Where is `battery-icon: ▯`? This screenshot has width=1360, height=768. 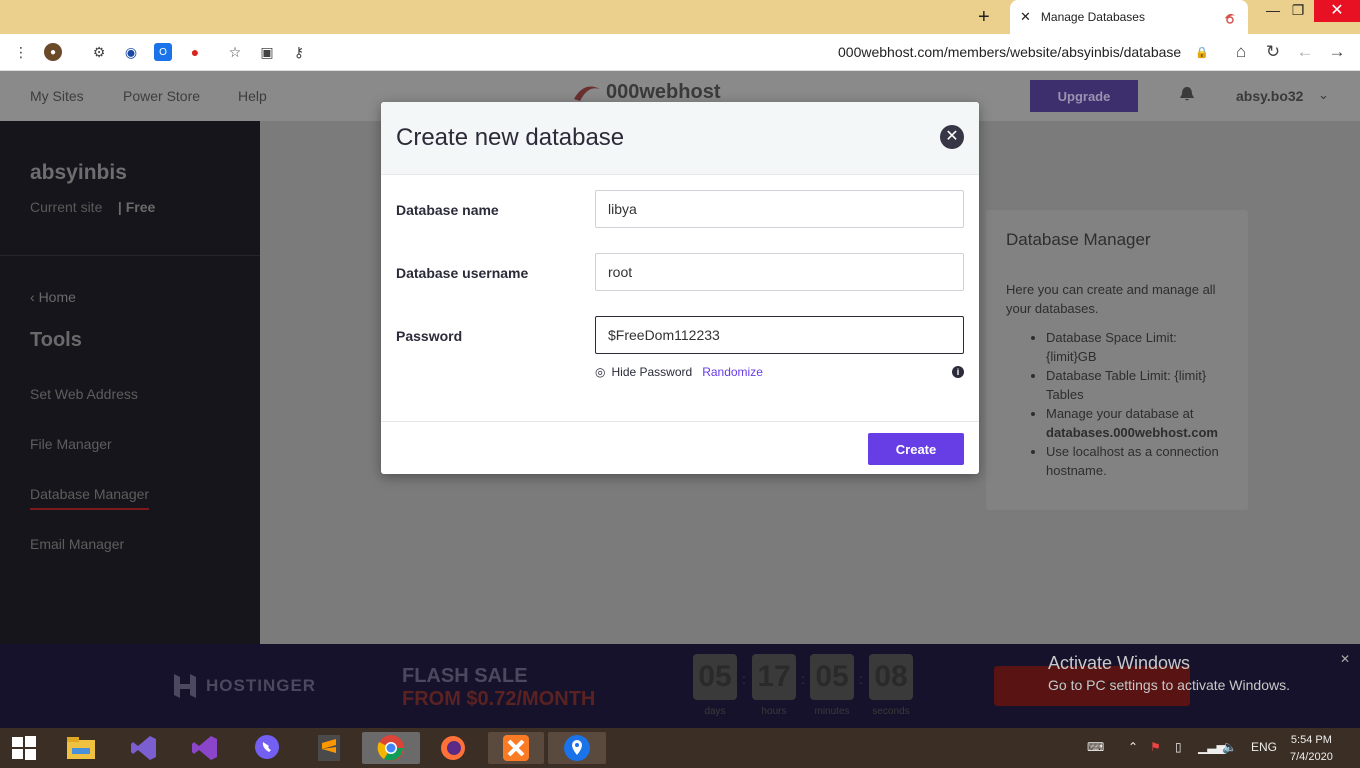 battery-icon: ▯ is located at coordinates (1178, 747).